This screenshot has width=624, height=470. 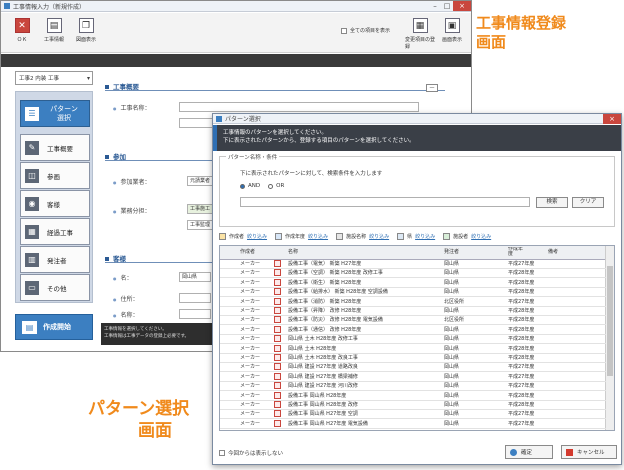 What do you see at coordinates (195, 277) in the screenshot?
I see `client-name-field: 岡山県` at bounding box center [195, 277].